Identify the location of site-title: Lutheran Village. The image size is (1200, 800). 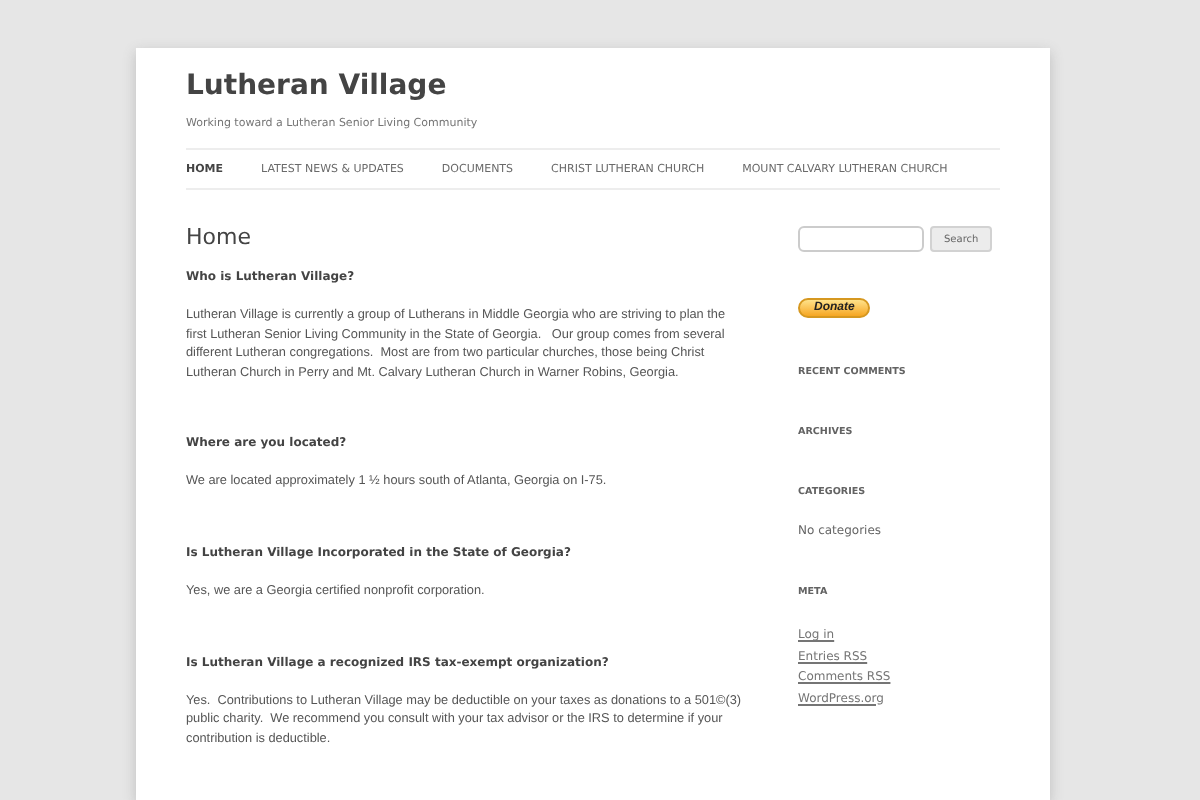
(593, 86).